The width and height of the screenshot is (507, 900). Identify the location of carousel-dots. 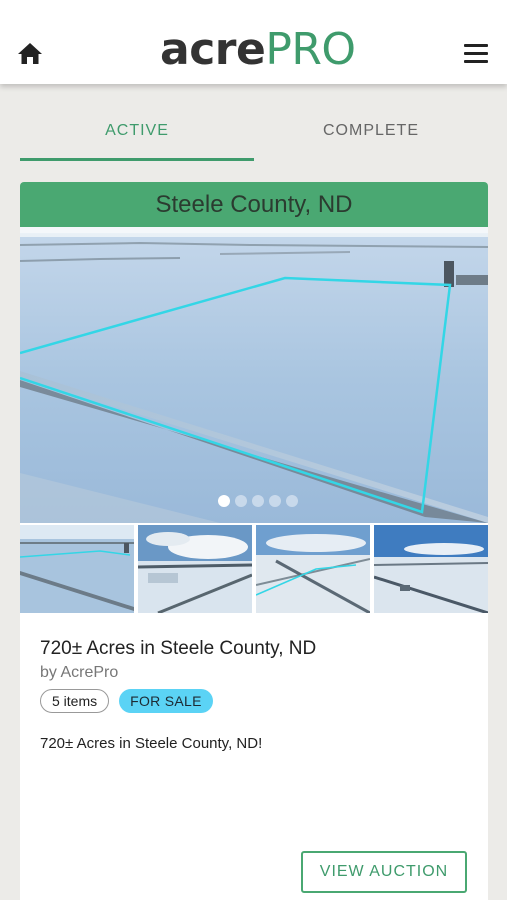
(254, 501).